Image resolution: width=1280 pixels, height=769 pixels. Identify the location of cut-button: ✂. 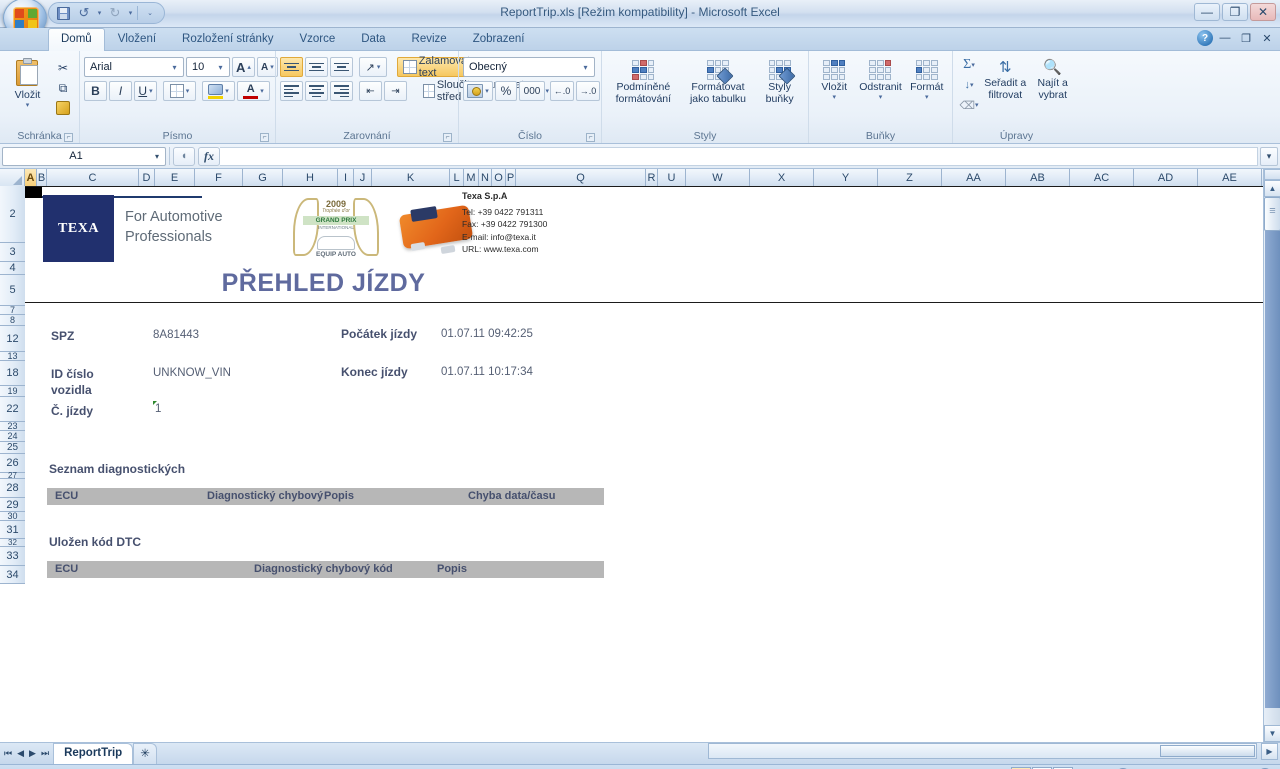
(63, 68).